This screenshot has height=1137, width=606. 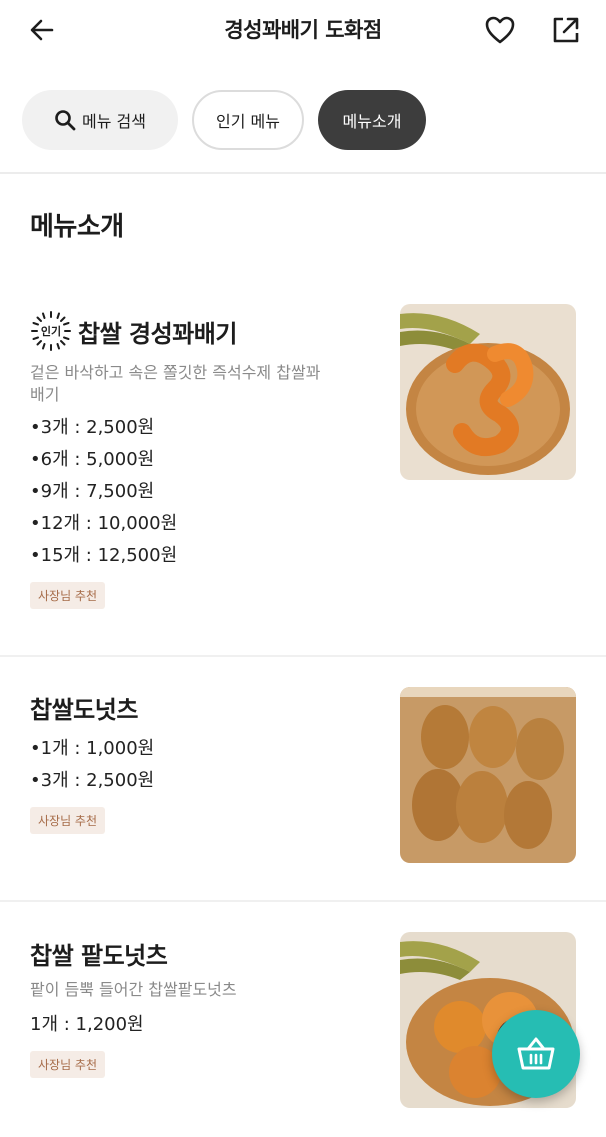 I want to click on search-icon, so click(x=65, y=120).